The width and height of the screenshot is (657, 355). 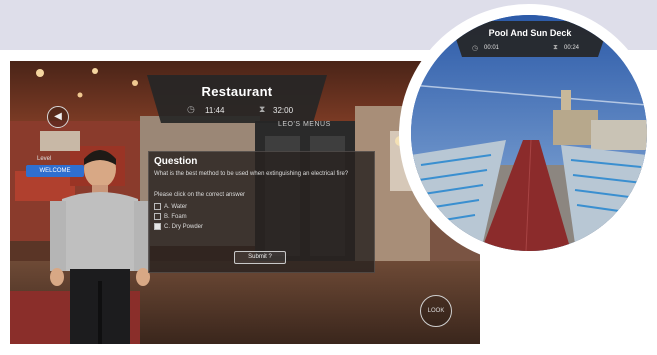 I want to click on inset-time-remaining: 00:24, so click(x=572, y=48).